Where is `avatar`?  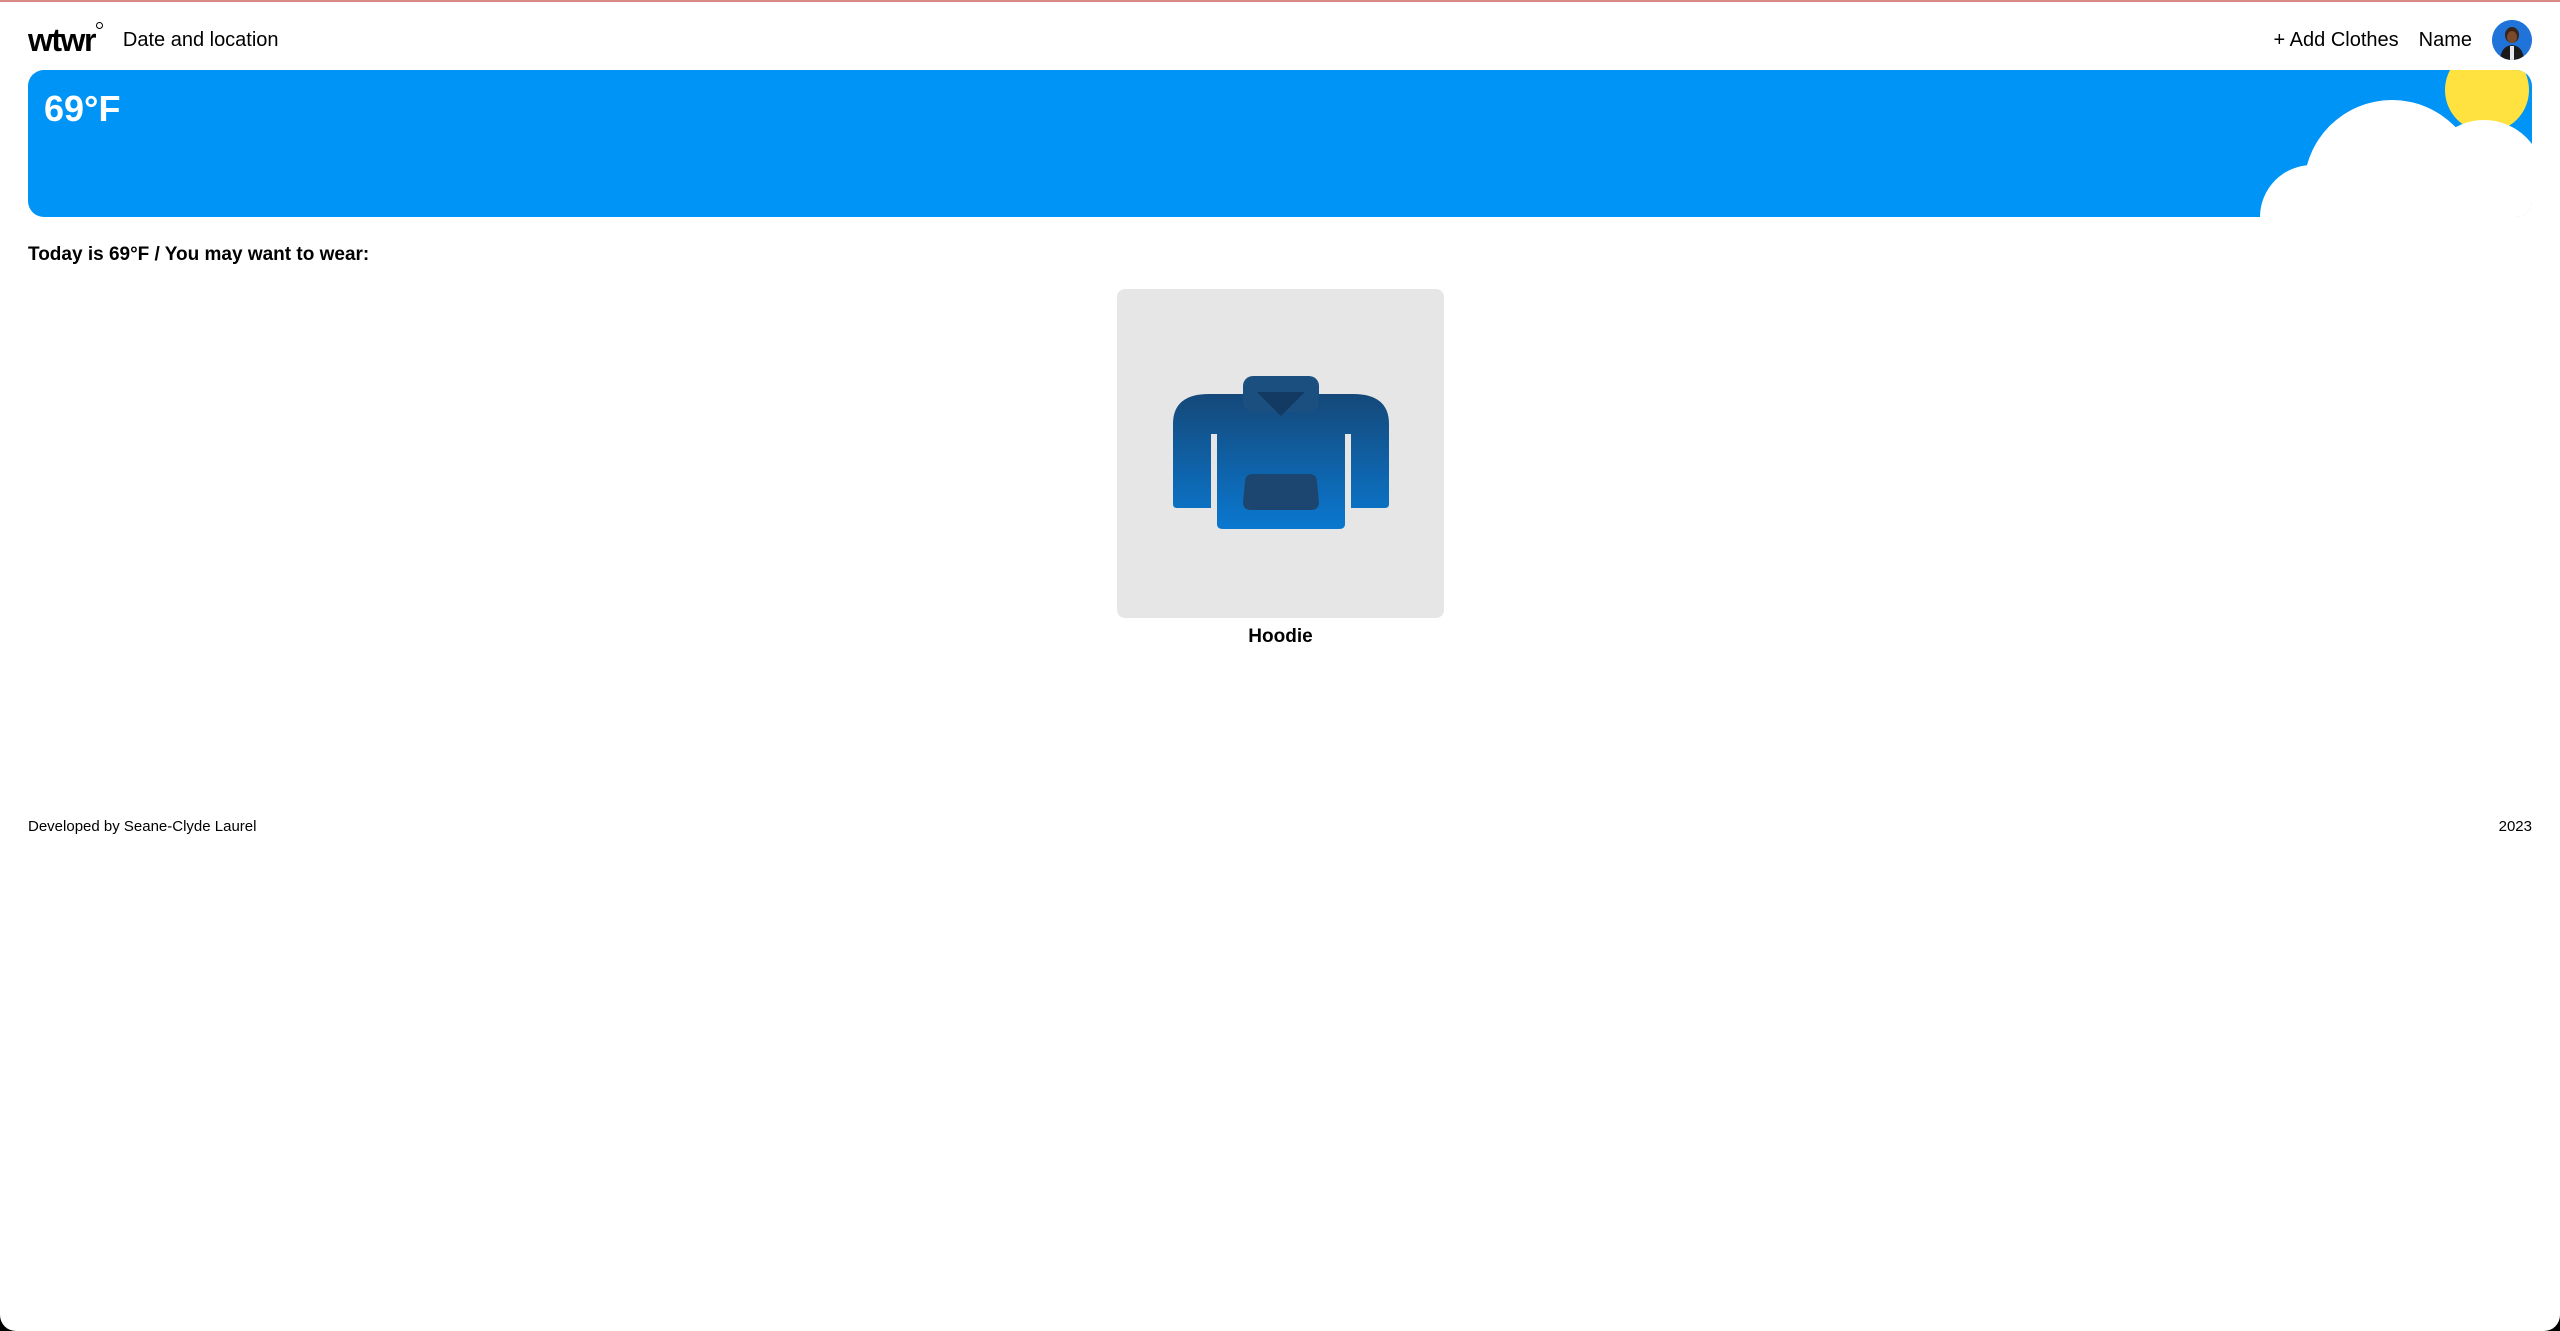
avatar is located at coordinates (2512, 40).